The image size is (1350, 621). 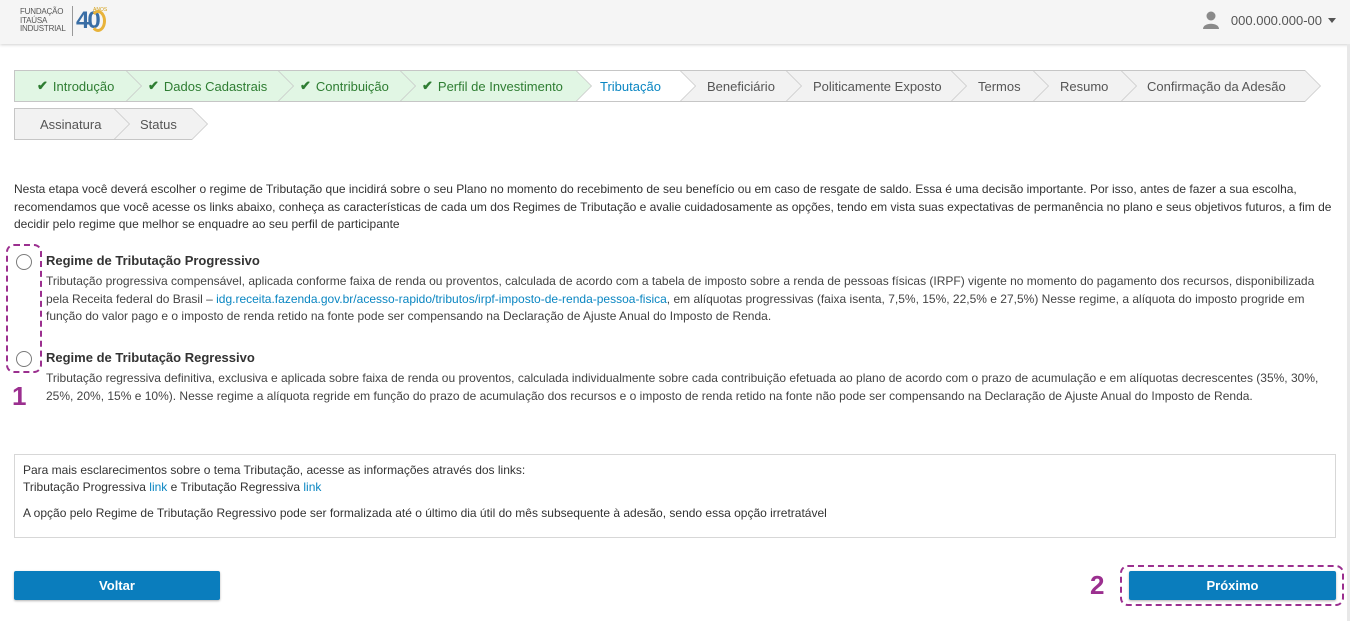 I want to click on step-politicamente-exposto: Politicamente Exposto, so click(x=876, y=86).